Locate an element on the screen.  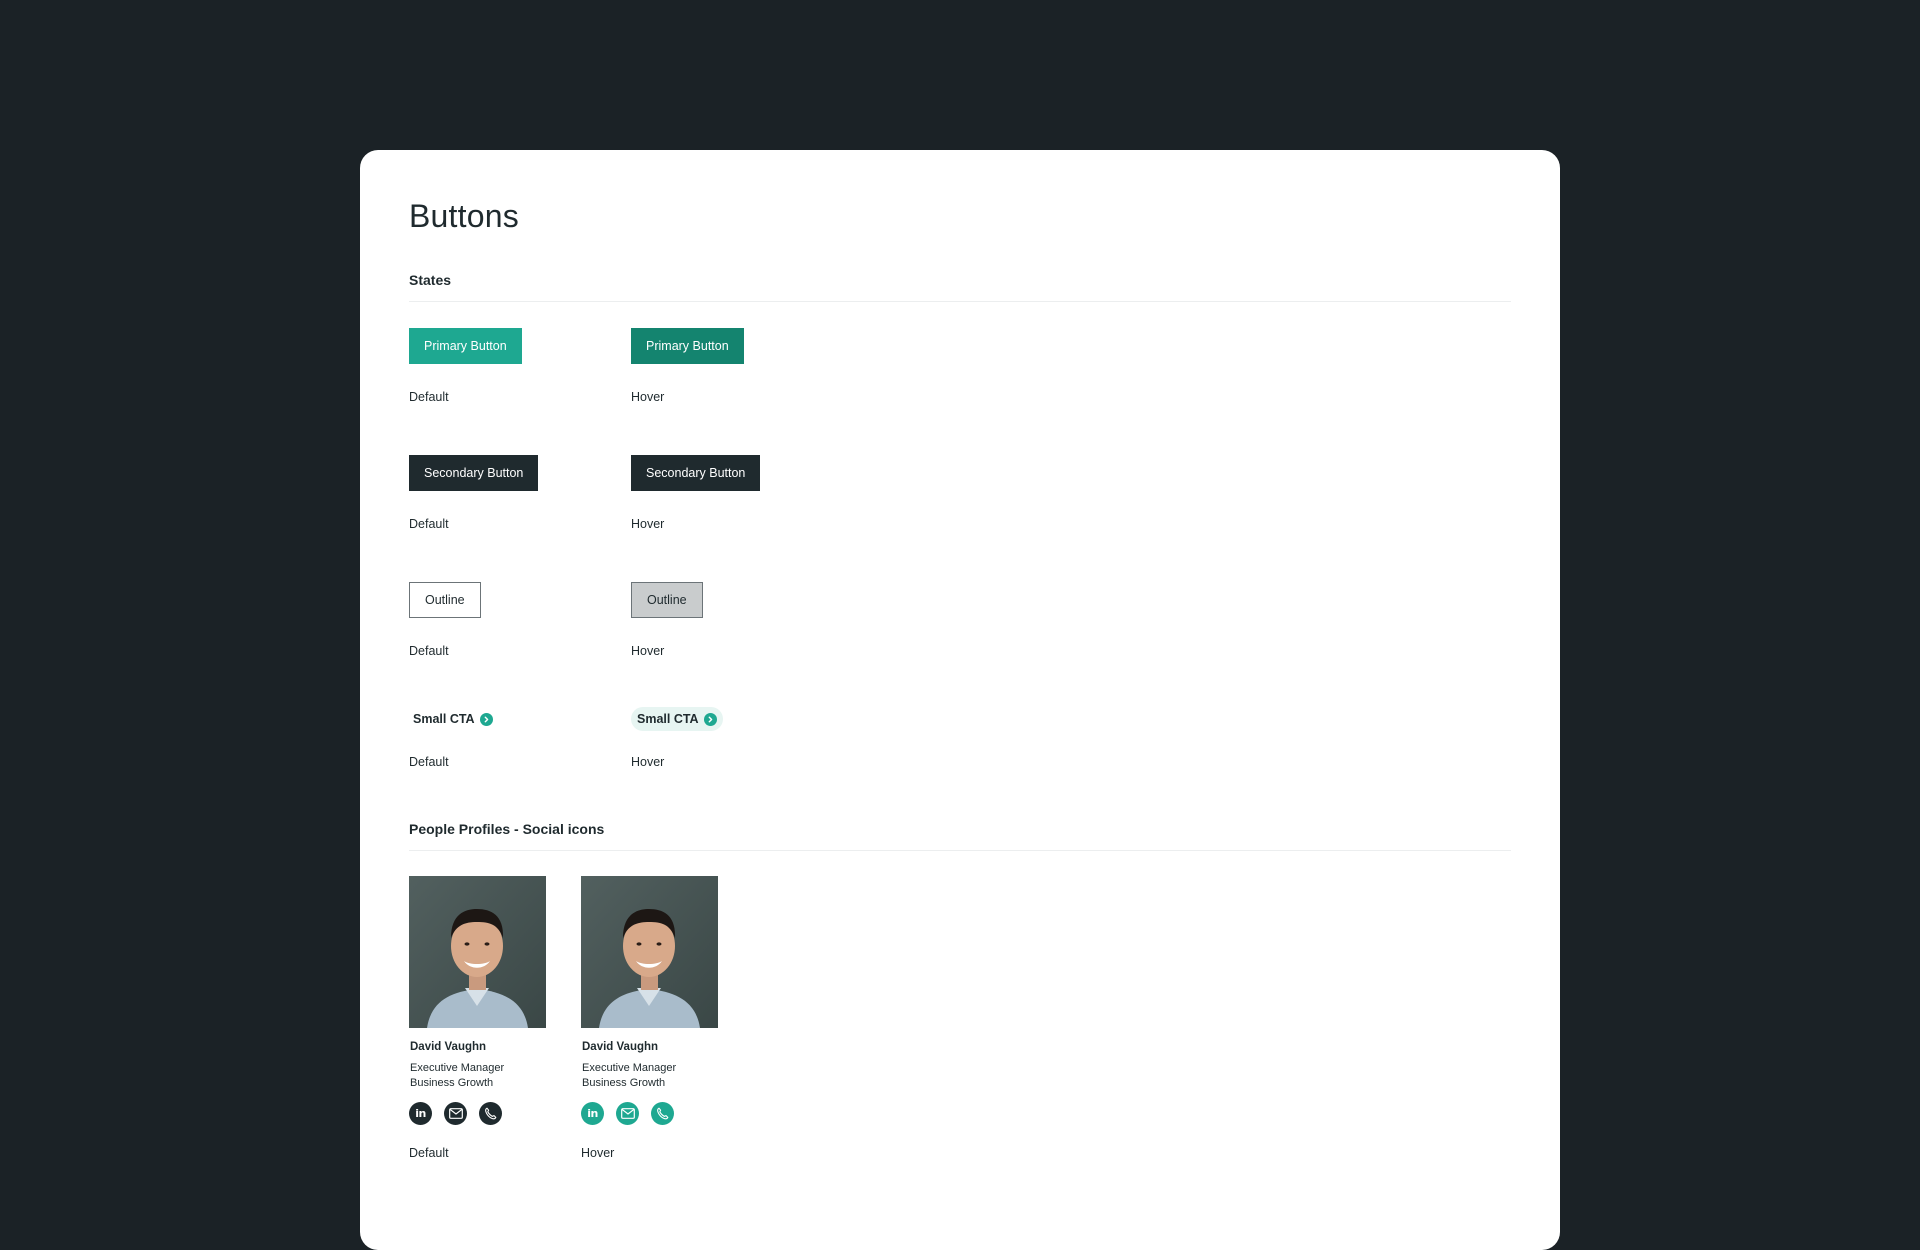
primary-default-label: Default is located at coordinates (429, 397).